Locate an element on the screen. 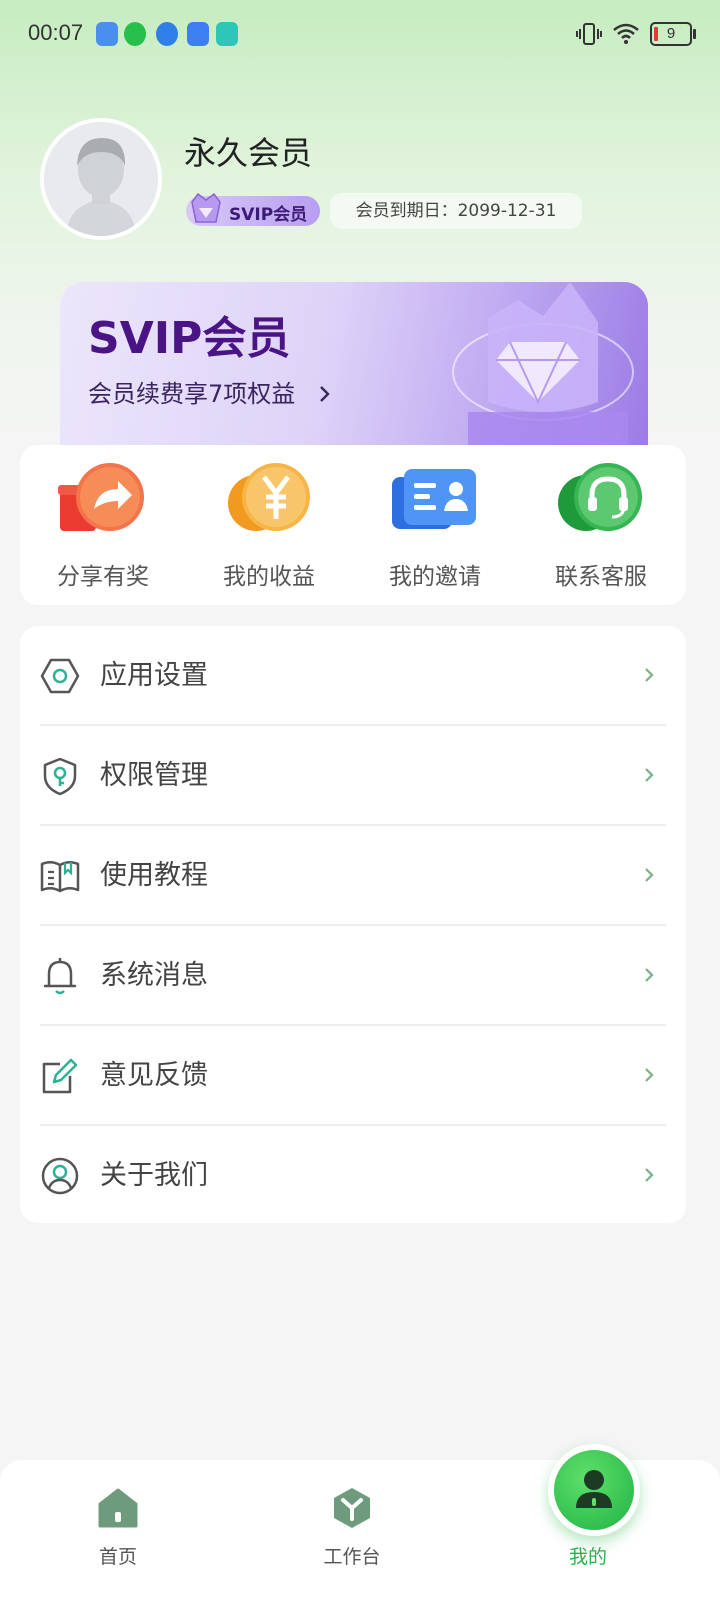 This screenshot has width=720, height=1600. quick-action-label: 分享有奖 is located at coordinates (103, 577).